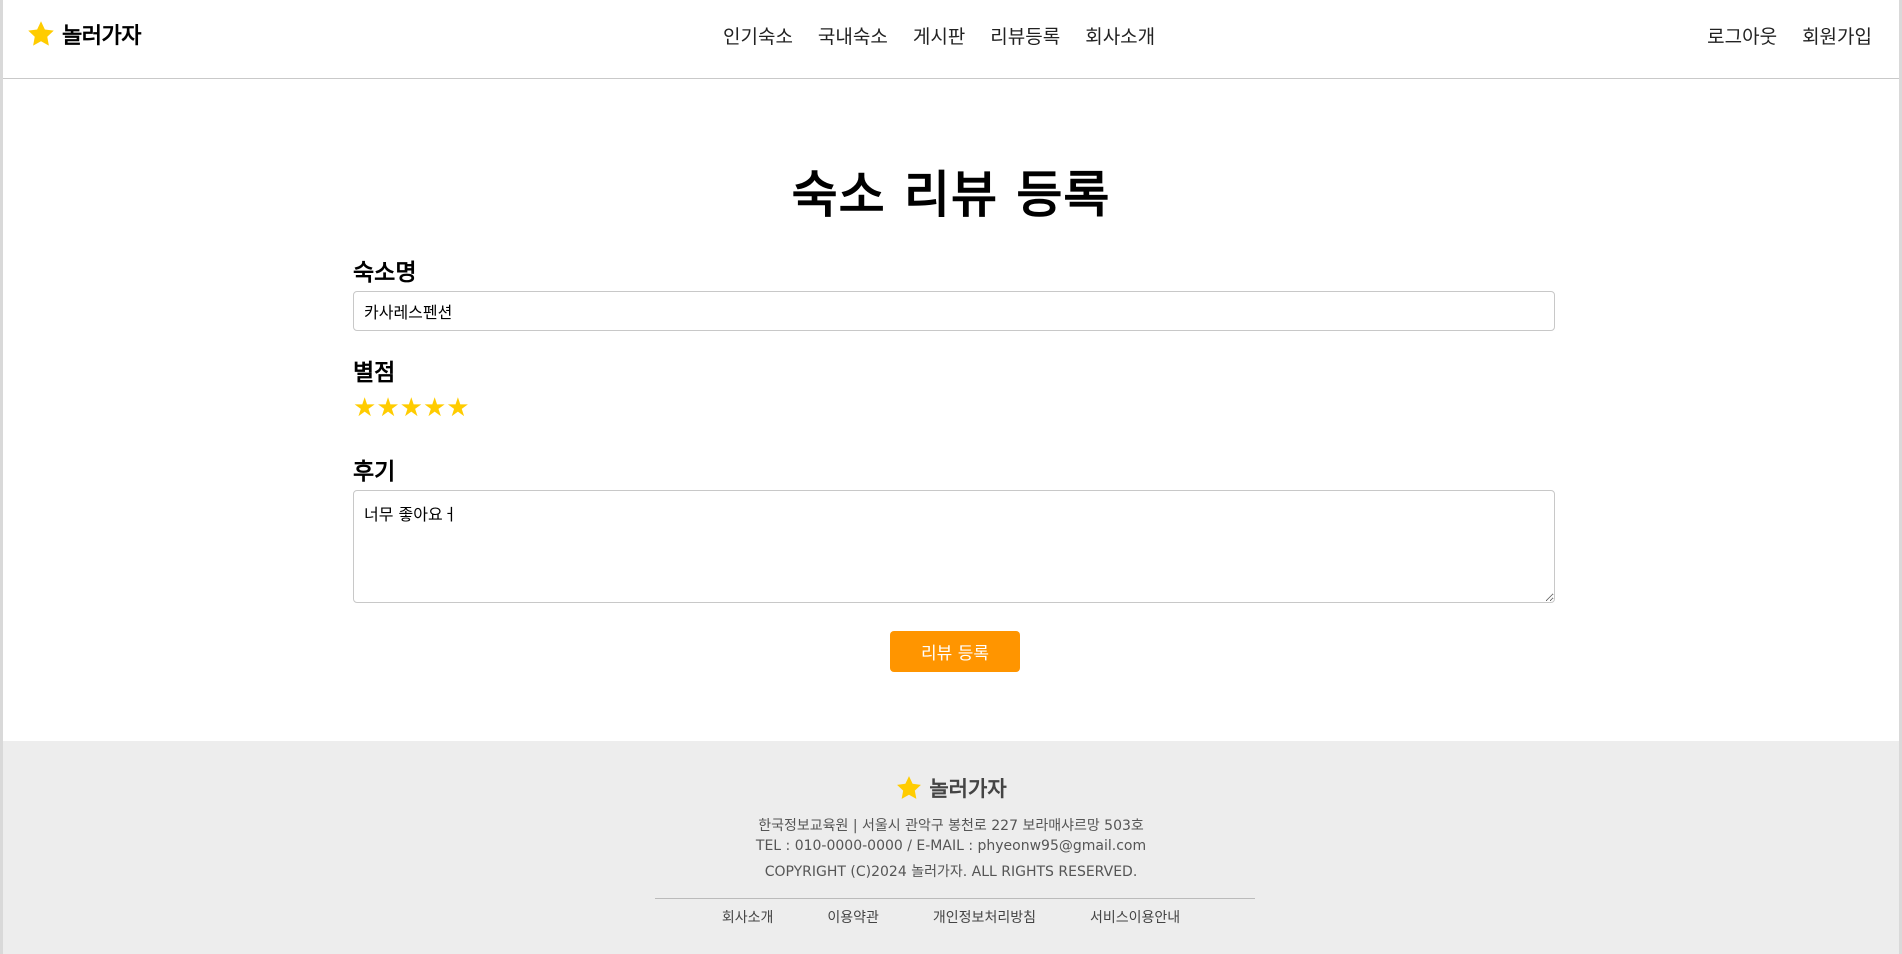 The height and width of the screenshot is (954, 1902). I want to click on footer-link-terms: 이용약관, so click(853, 917).